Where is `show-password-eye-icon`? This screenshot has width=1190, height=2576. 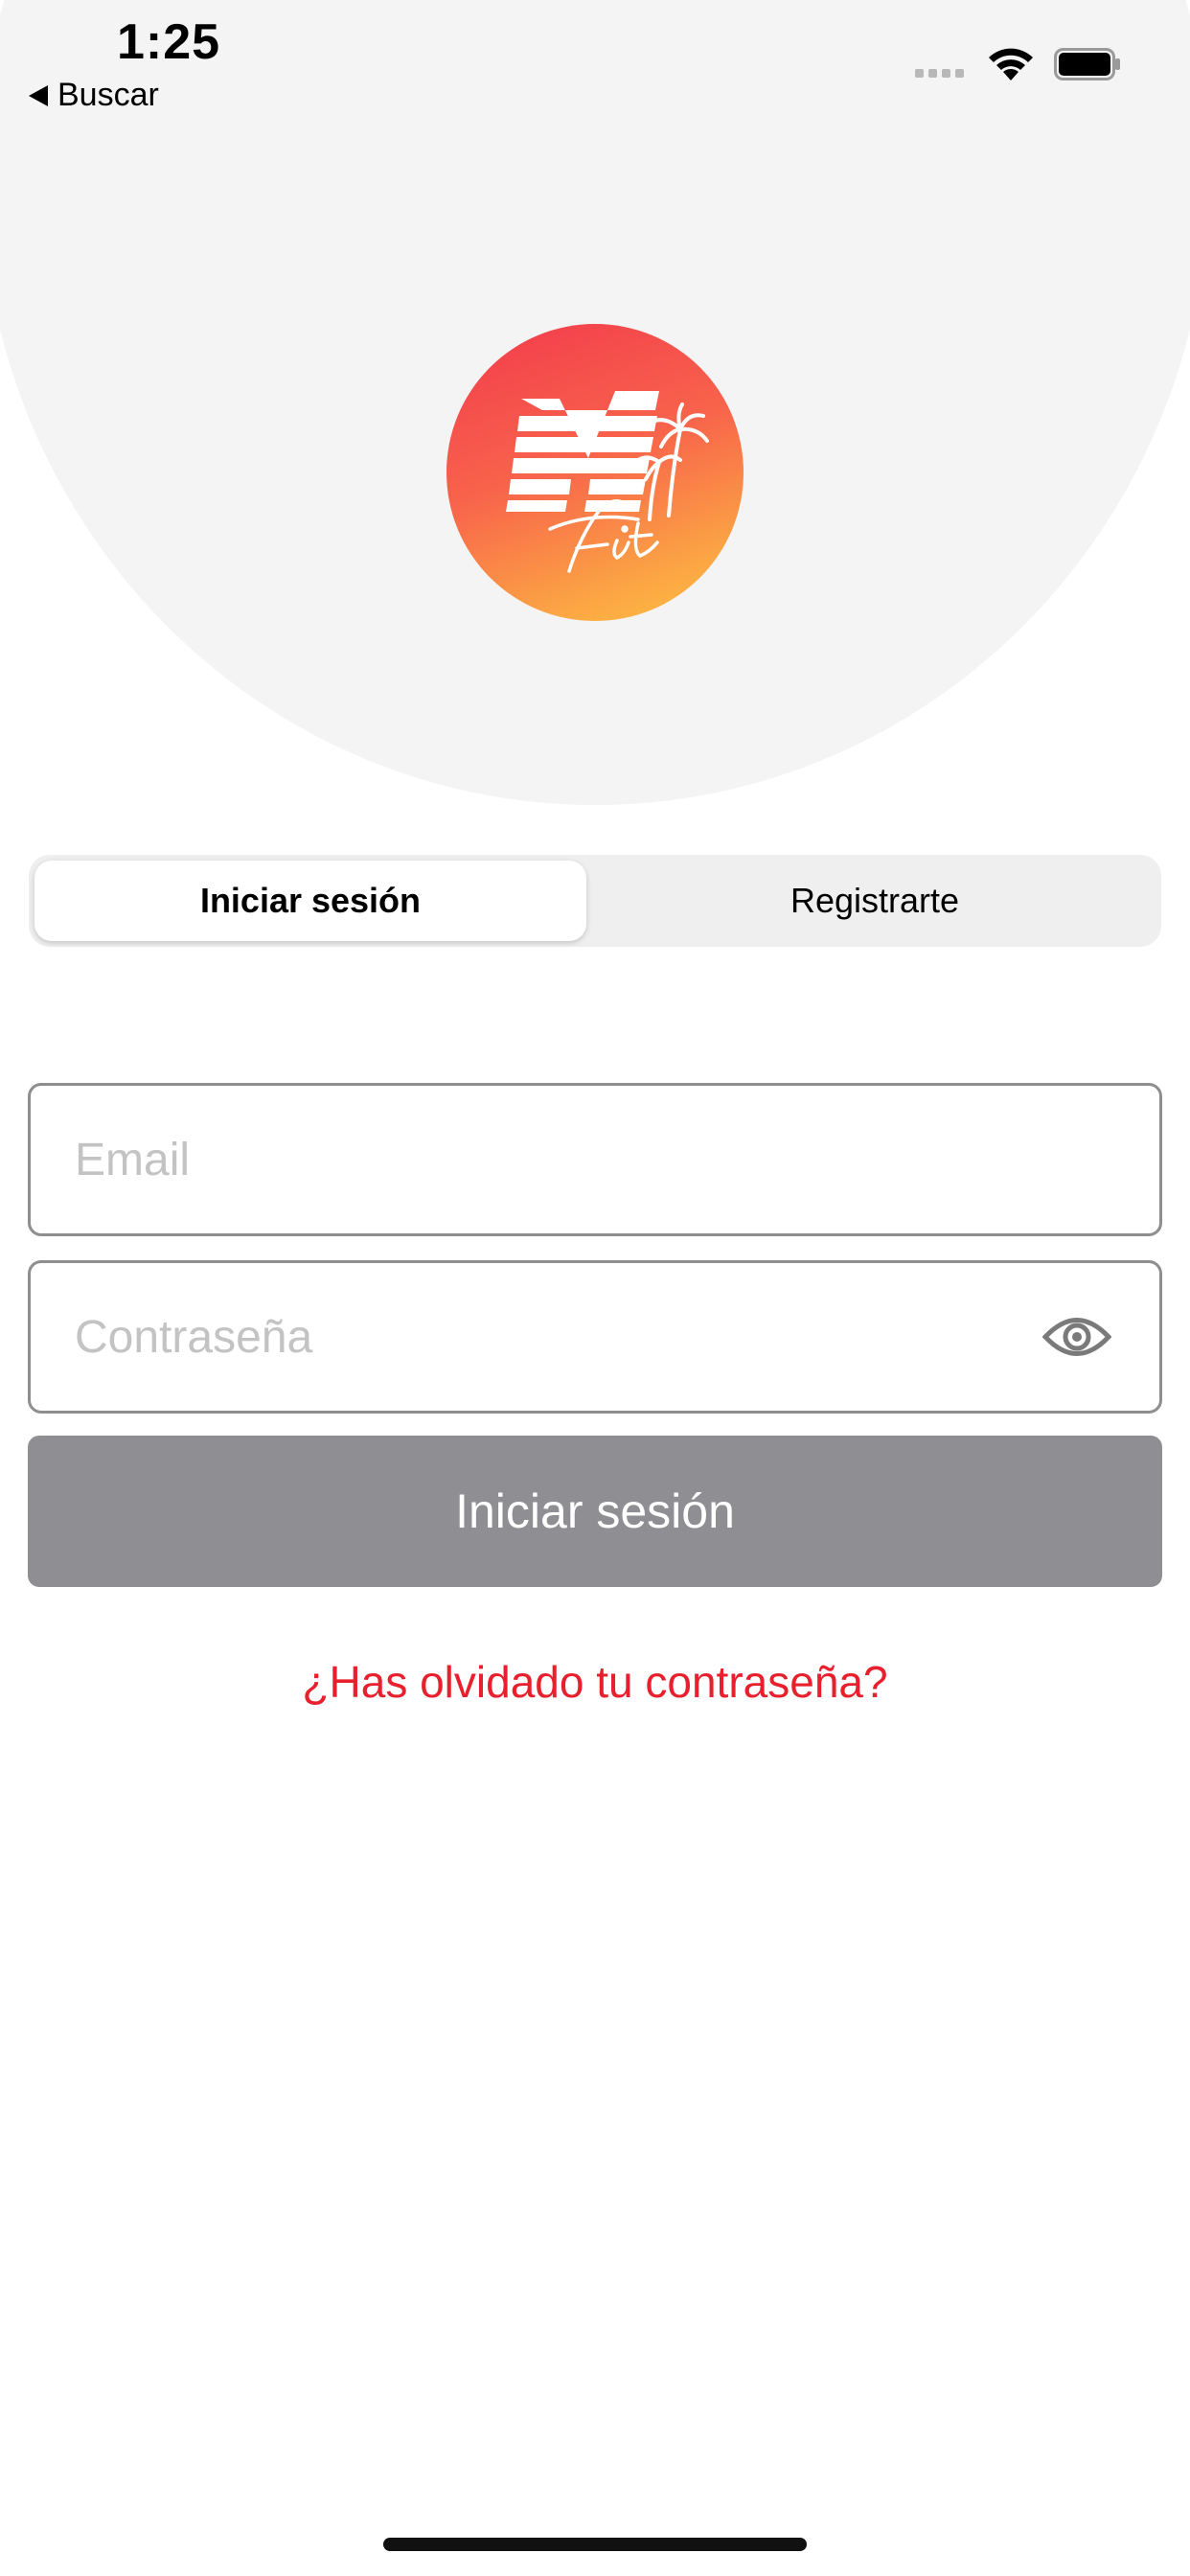 show-password-eye-icon is located at coordinates (1076, 1337).